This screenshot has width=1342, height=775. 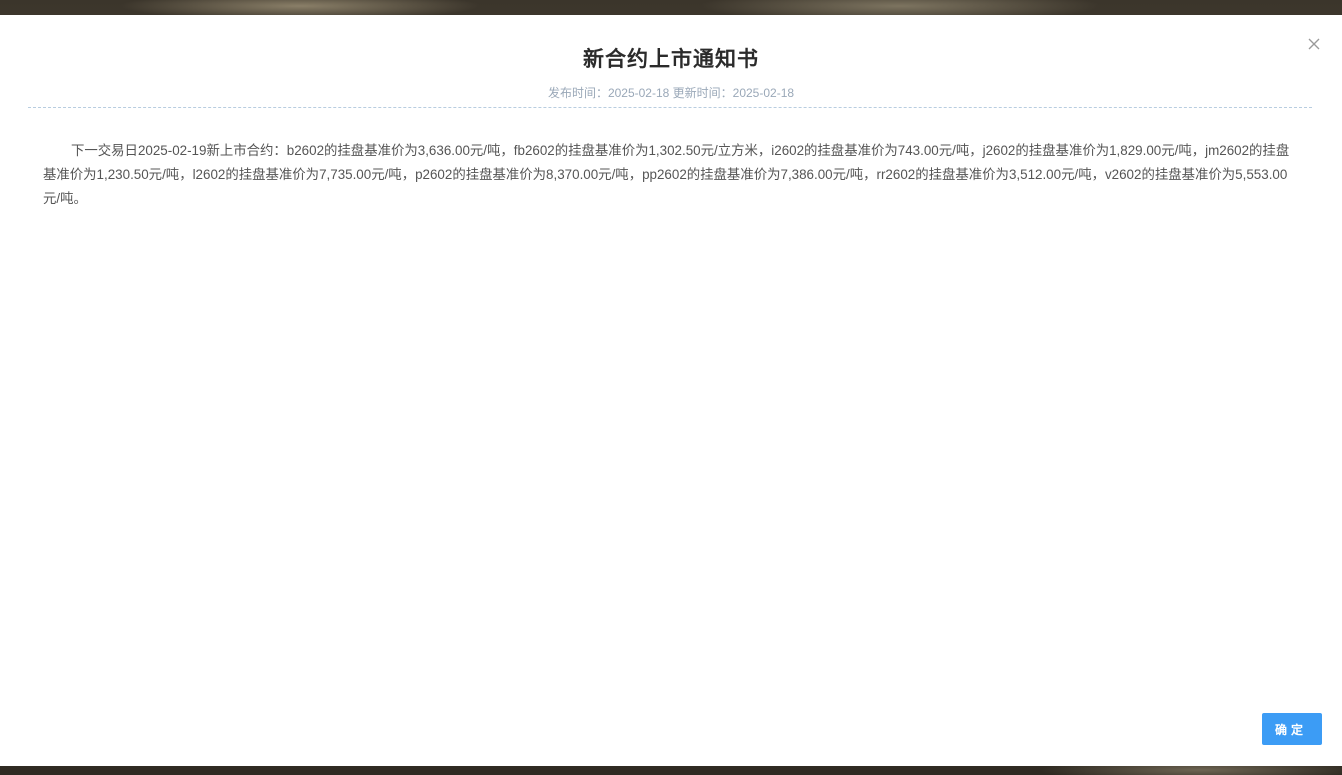 What do you see at coordinates (671, 93) in the screenshot?
I see `publish-update-time: 发布时间：2025-02-18 更新时间：2025-02-18` at bounding box center [671, 93].